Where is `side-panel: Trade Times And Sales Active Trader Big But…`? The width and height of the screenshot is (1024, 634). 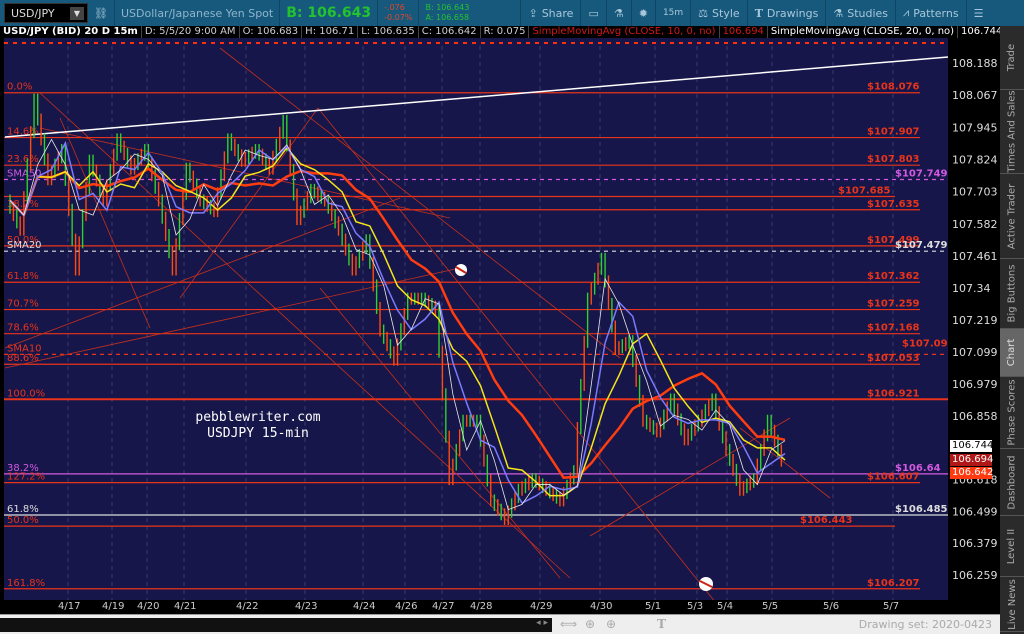
side-panel: Trade Times And Sales Active Trader Big But… is located at coordinates (1012, 330).